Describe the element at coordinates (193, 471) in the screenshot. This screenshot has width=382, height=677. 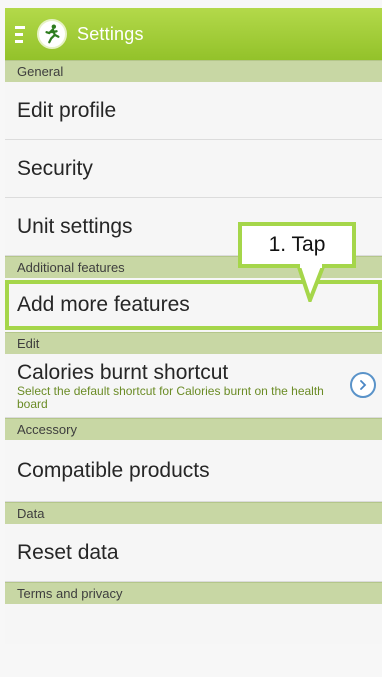
I see `list-item-compatible-products: Compatible products` at that location.